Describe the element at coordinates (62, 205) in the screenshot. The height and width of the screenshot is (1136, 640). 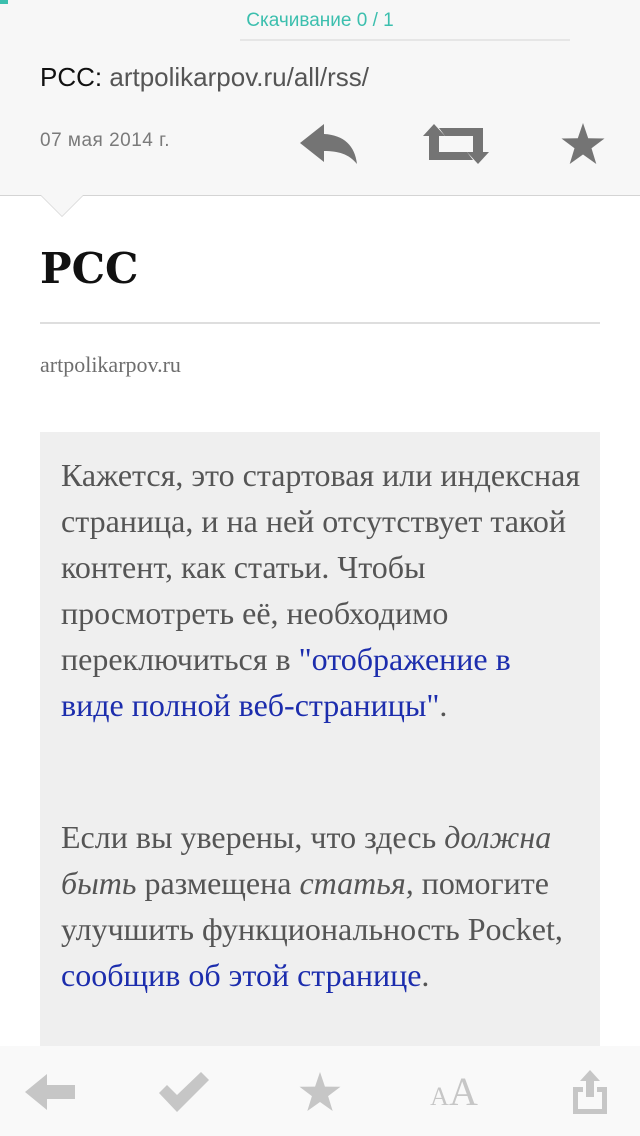
I see `header-notch` at that location.